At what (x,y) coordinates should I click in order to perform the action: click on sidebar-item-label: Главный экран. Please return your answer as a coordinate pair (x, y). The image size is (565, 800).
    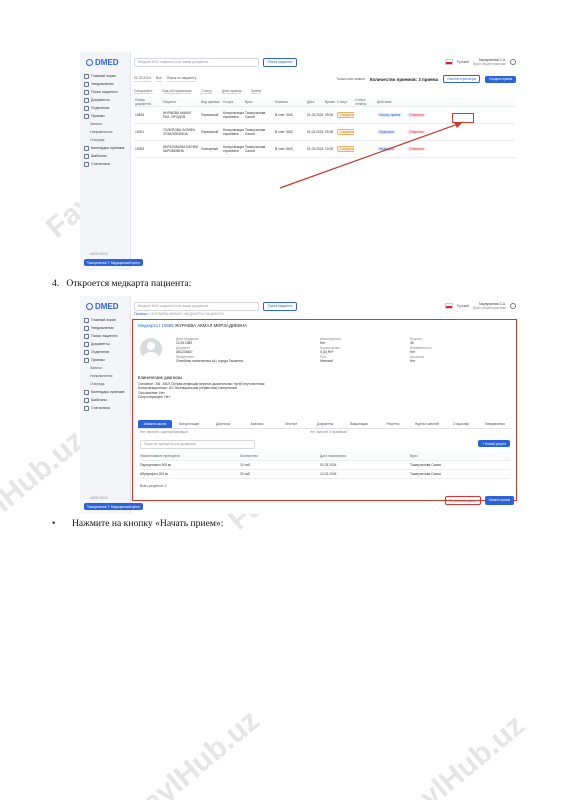
    Looking at the image, I should click on (103, 320).